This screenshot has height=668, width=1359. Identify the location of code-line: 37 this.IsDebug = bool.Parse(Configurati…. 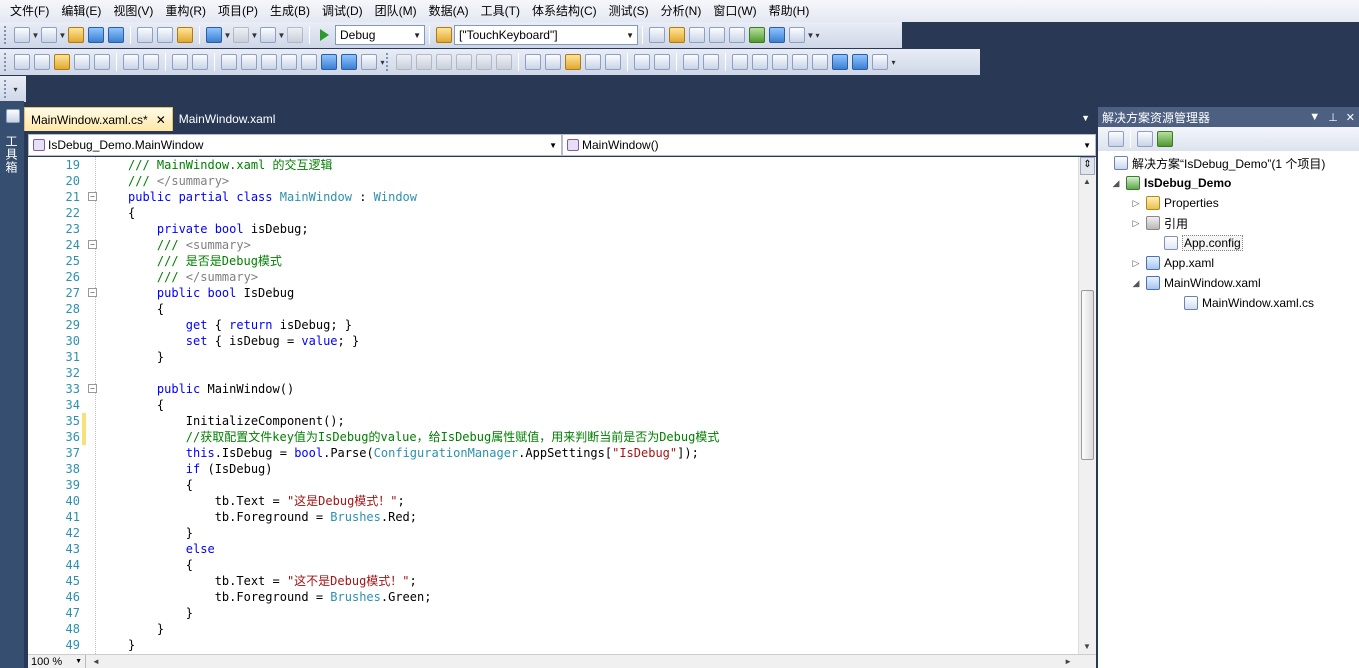
(553, 453).